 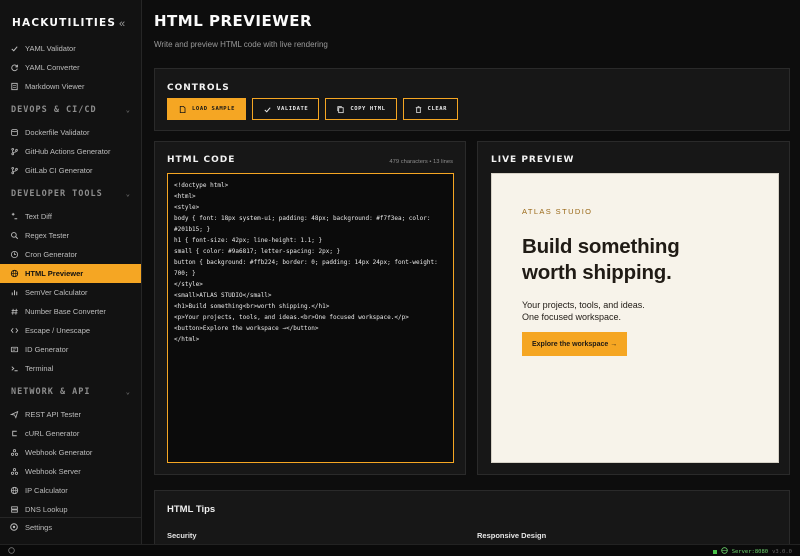 What do you see at coordinates (182, 109) in the screenshot?
I see `file-icon` at bounding box center [182, 109].